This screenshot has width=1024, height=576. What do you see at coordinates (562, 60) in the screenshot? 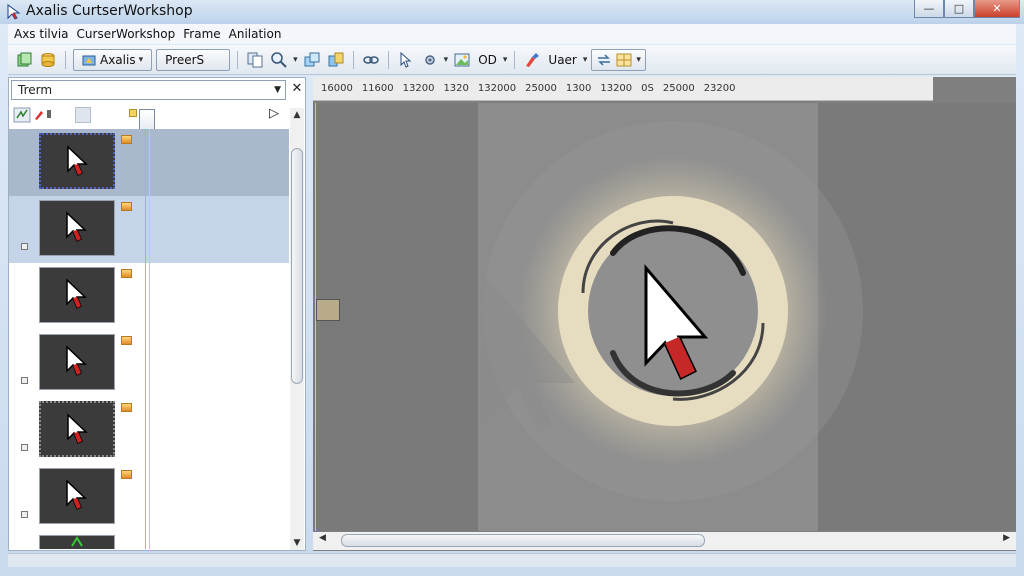
I see `user-label: Uaer` at bounding box center [562, 60].